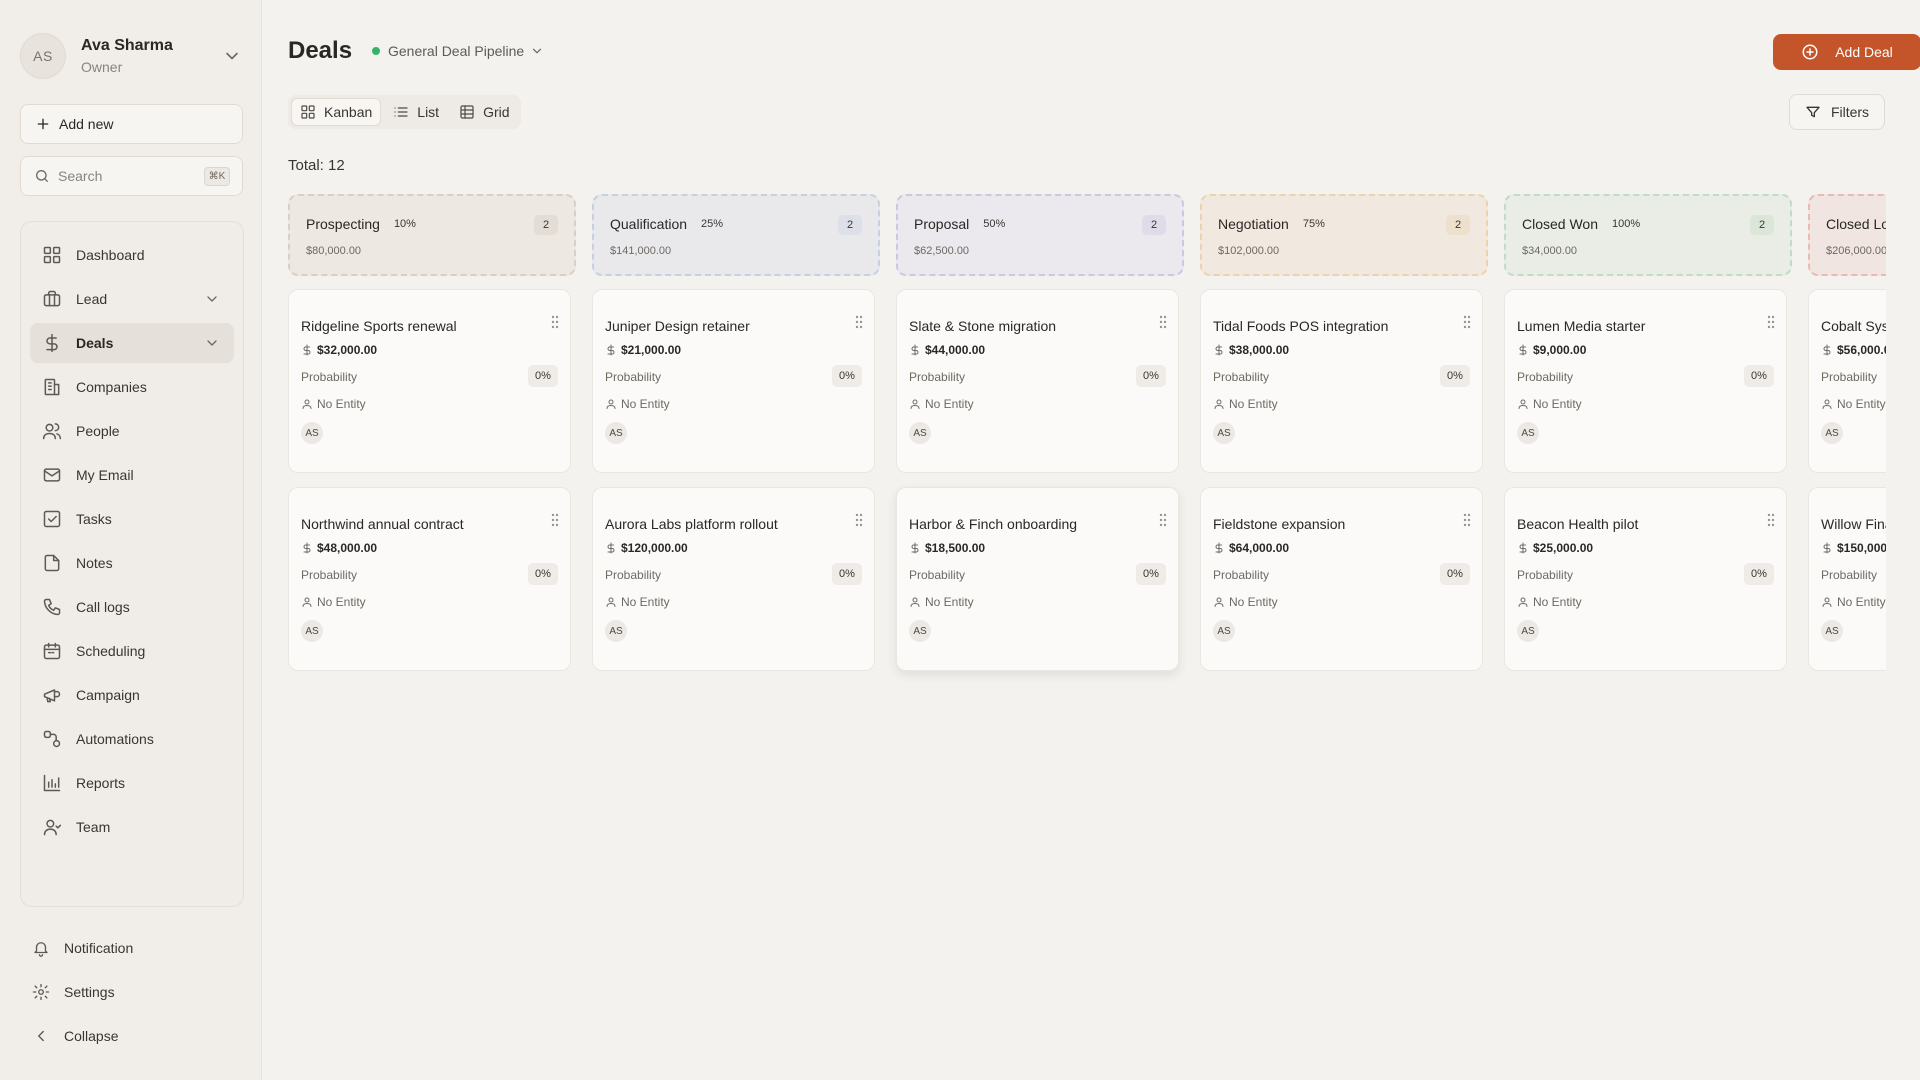 This screenshot has width=1920, height=1080. Describe the element at coordinates (132, 1036) in the screenshot. I see `sidebar-item-collapse: Collapse` at that location.